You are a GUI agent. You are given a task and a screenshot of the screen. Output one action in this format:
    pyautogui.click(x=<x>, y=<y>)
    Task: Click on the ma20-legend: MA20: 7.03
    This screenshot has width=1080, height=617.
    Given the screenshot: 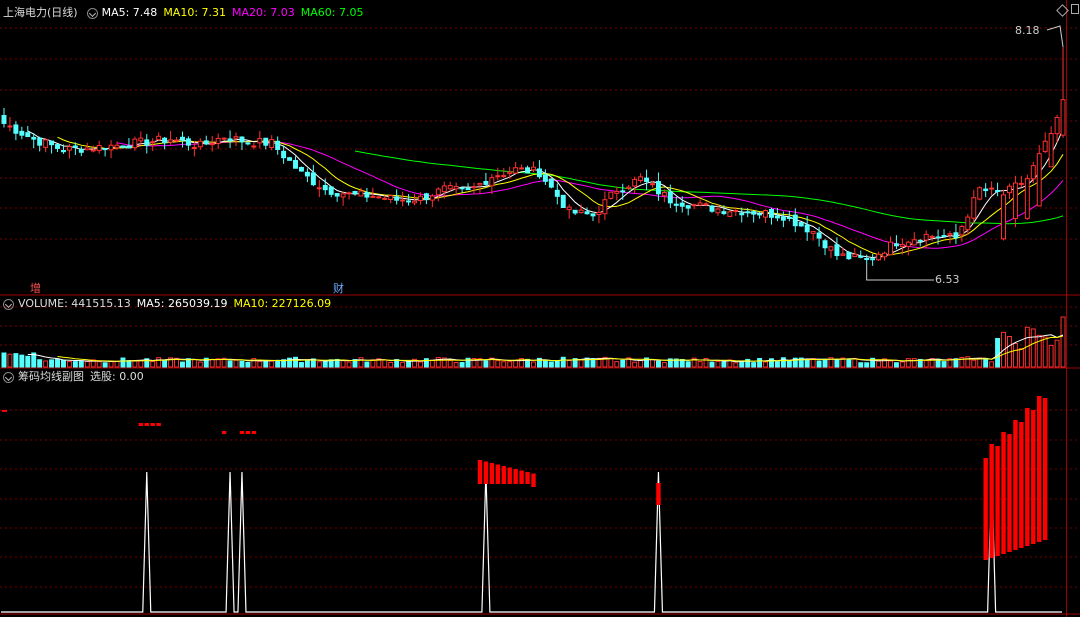 What is the action you would take?
    pyautogui.click(x=263, y=12)
    